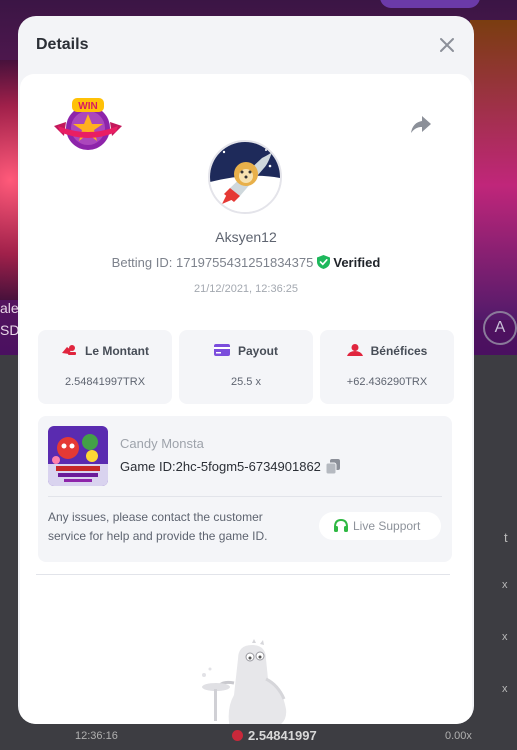  I want to click on stat-card-payout: Payout 25.5 x, so click(246, 367).